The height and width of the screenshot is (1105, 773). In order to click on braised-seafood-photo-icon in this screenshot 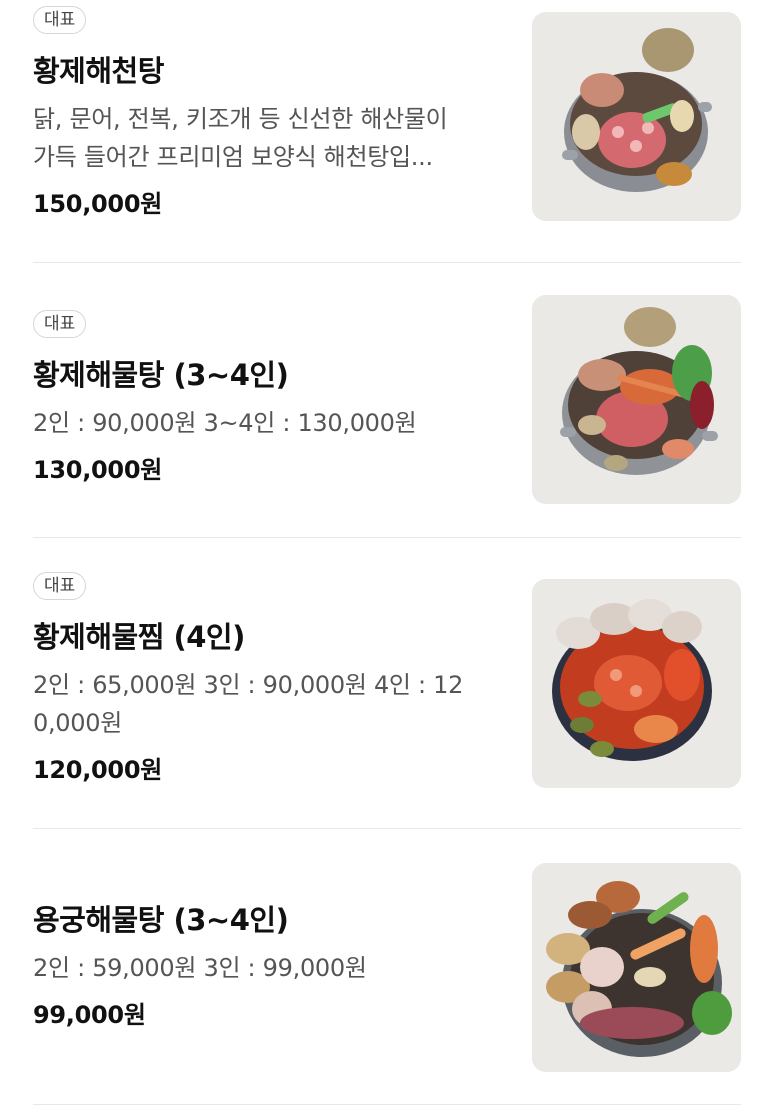, I will do `click(636, 683)`.